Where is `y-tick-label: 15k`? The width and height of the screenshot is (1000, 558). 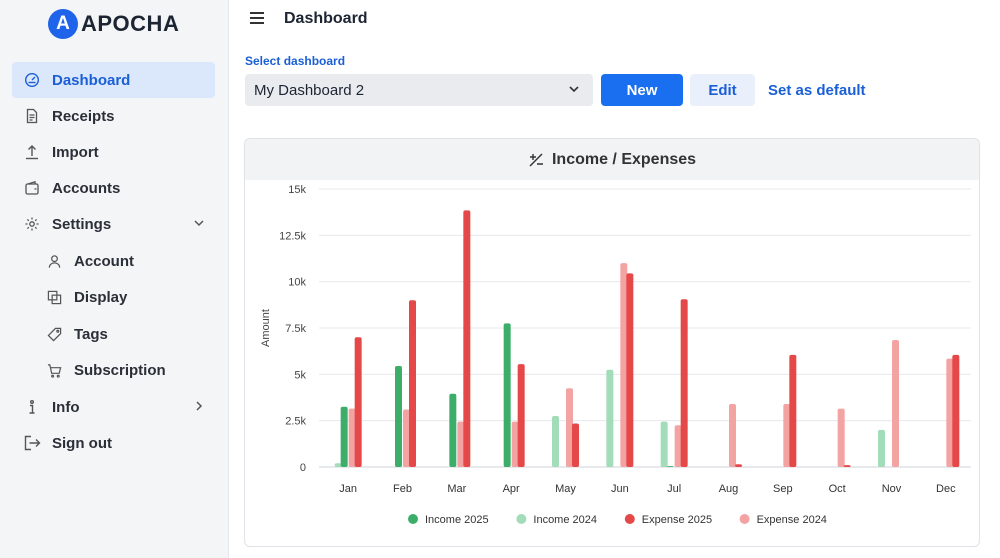
y-tick-label: 15k is located at coordinates (297, 190).